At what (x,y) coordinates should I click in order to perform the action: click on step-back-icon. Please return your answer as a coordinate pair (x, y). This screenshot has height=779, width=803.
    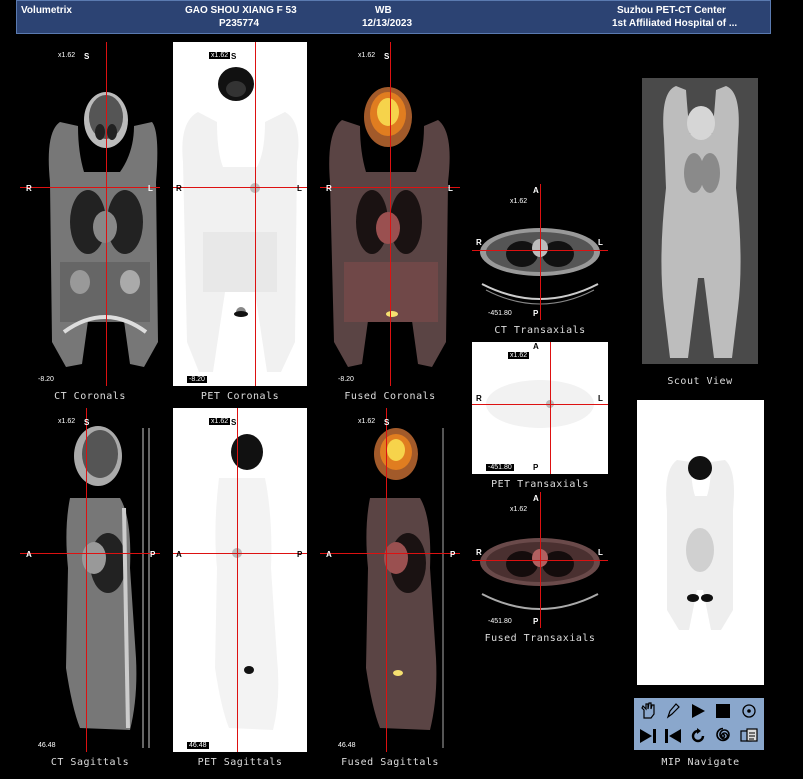
    Looking at the image, I should click on (673, 736).